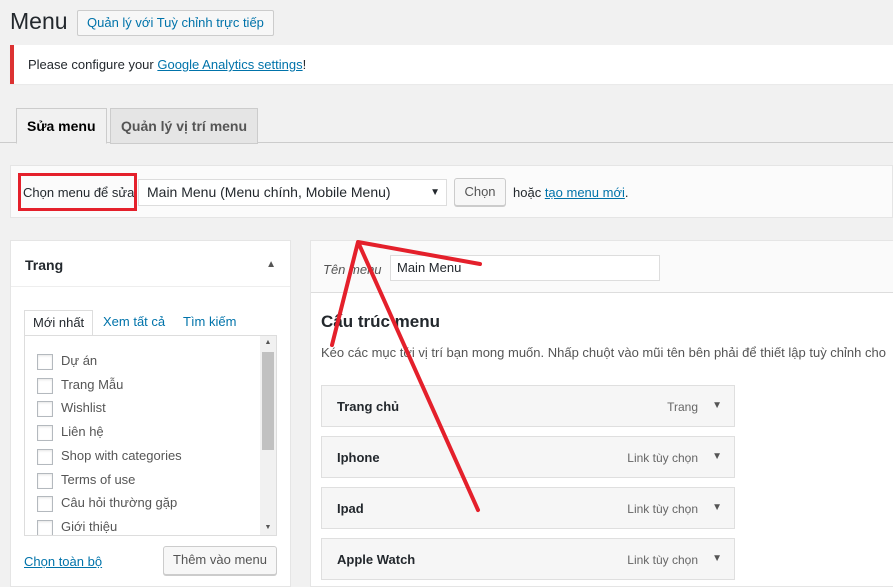 This screenshot has width=893, height=587. I want to click on list-item-label: Trang Mẫu, so click(92, 384).